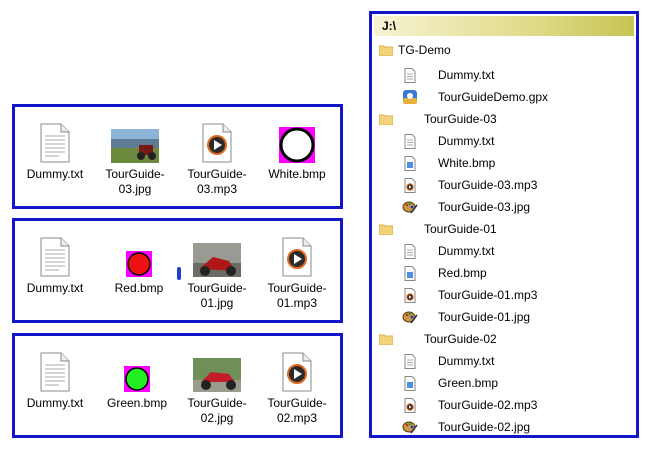 Image resolution: width=660 pixels, height=452 pixels. What do you see at coordinates (217, 295) in the screenshot?
I see `file-item-label: TourGuide- 01.jpg` at bounding box center [217, 295].